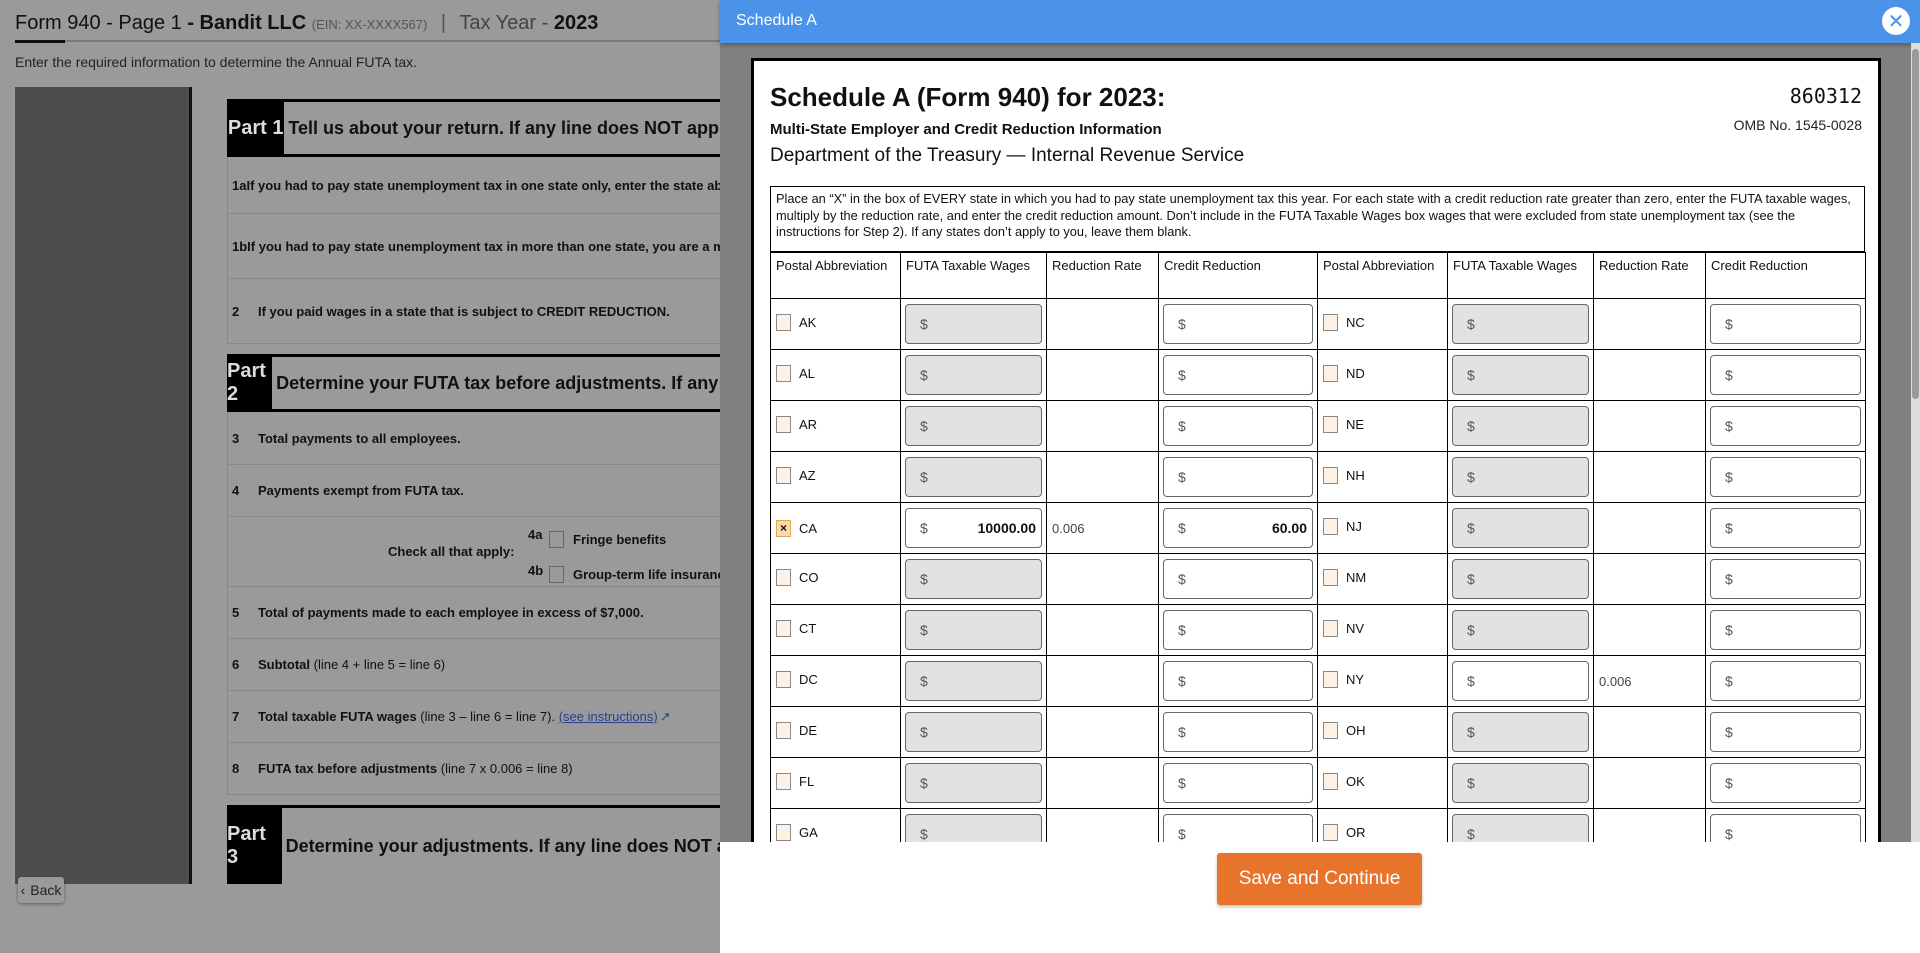  I want to click on state-checkbox-fl, so click(783, 781).